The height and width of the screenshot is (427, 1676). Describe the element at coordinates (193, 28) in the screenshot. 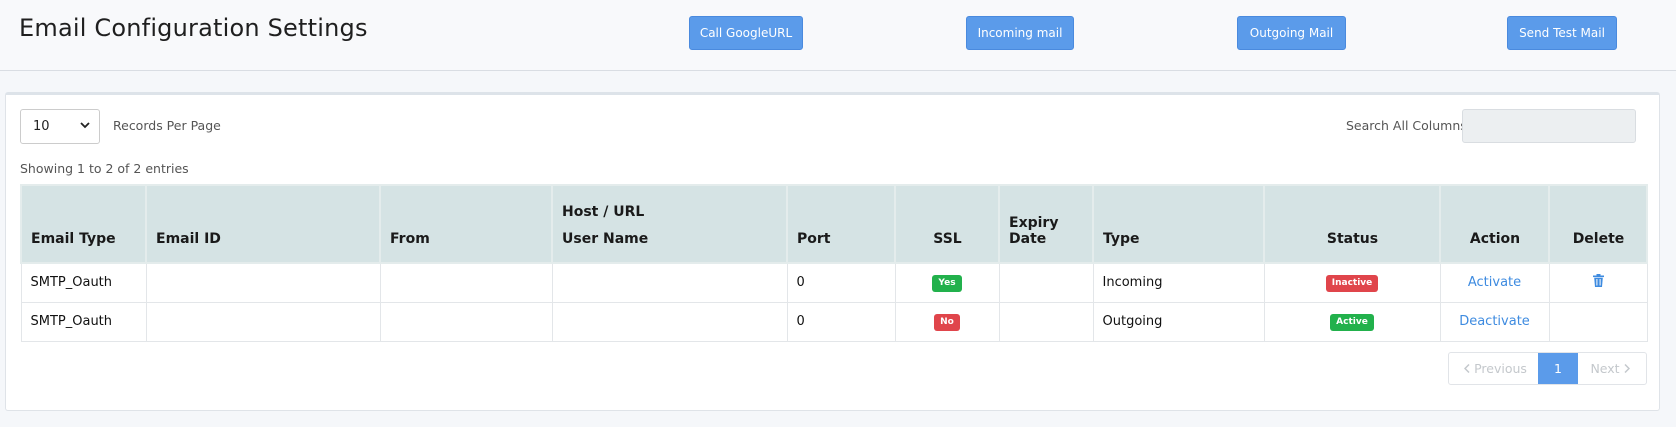

I see `page-title: Email Configuration Settings` at that location.